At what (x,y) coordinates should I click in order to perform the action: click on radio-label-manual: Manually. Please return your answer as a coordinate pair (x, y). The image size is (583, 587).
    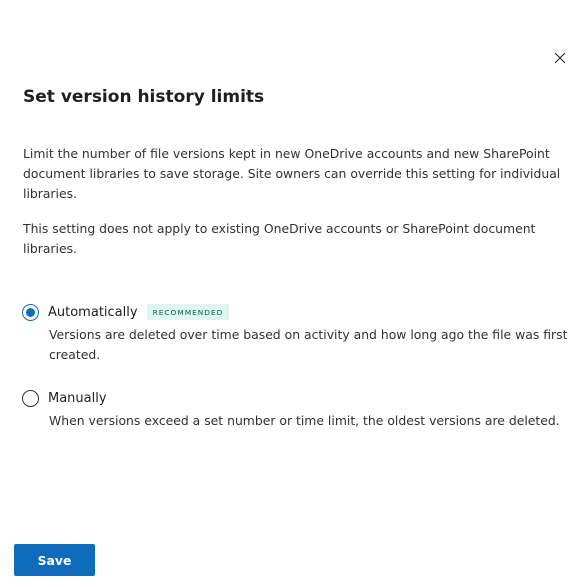
    Looking at the image, I should click on (77, 398).